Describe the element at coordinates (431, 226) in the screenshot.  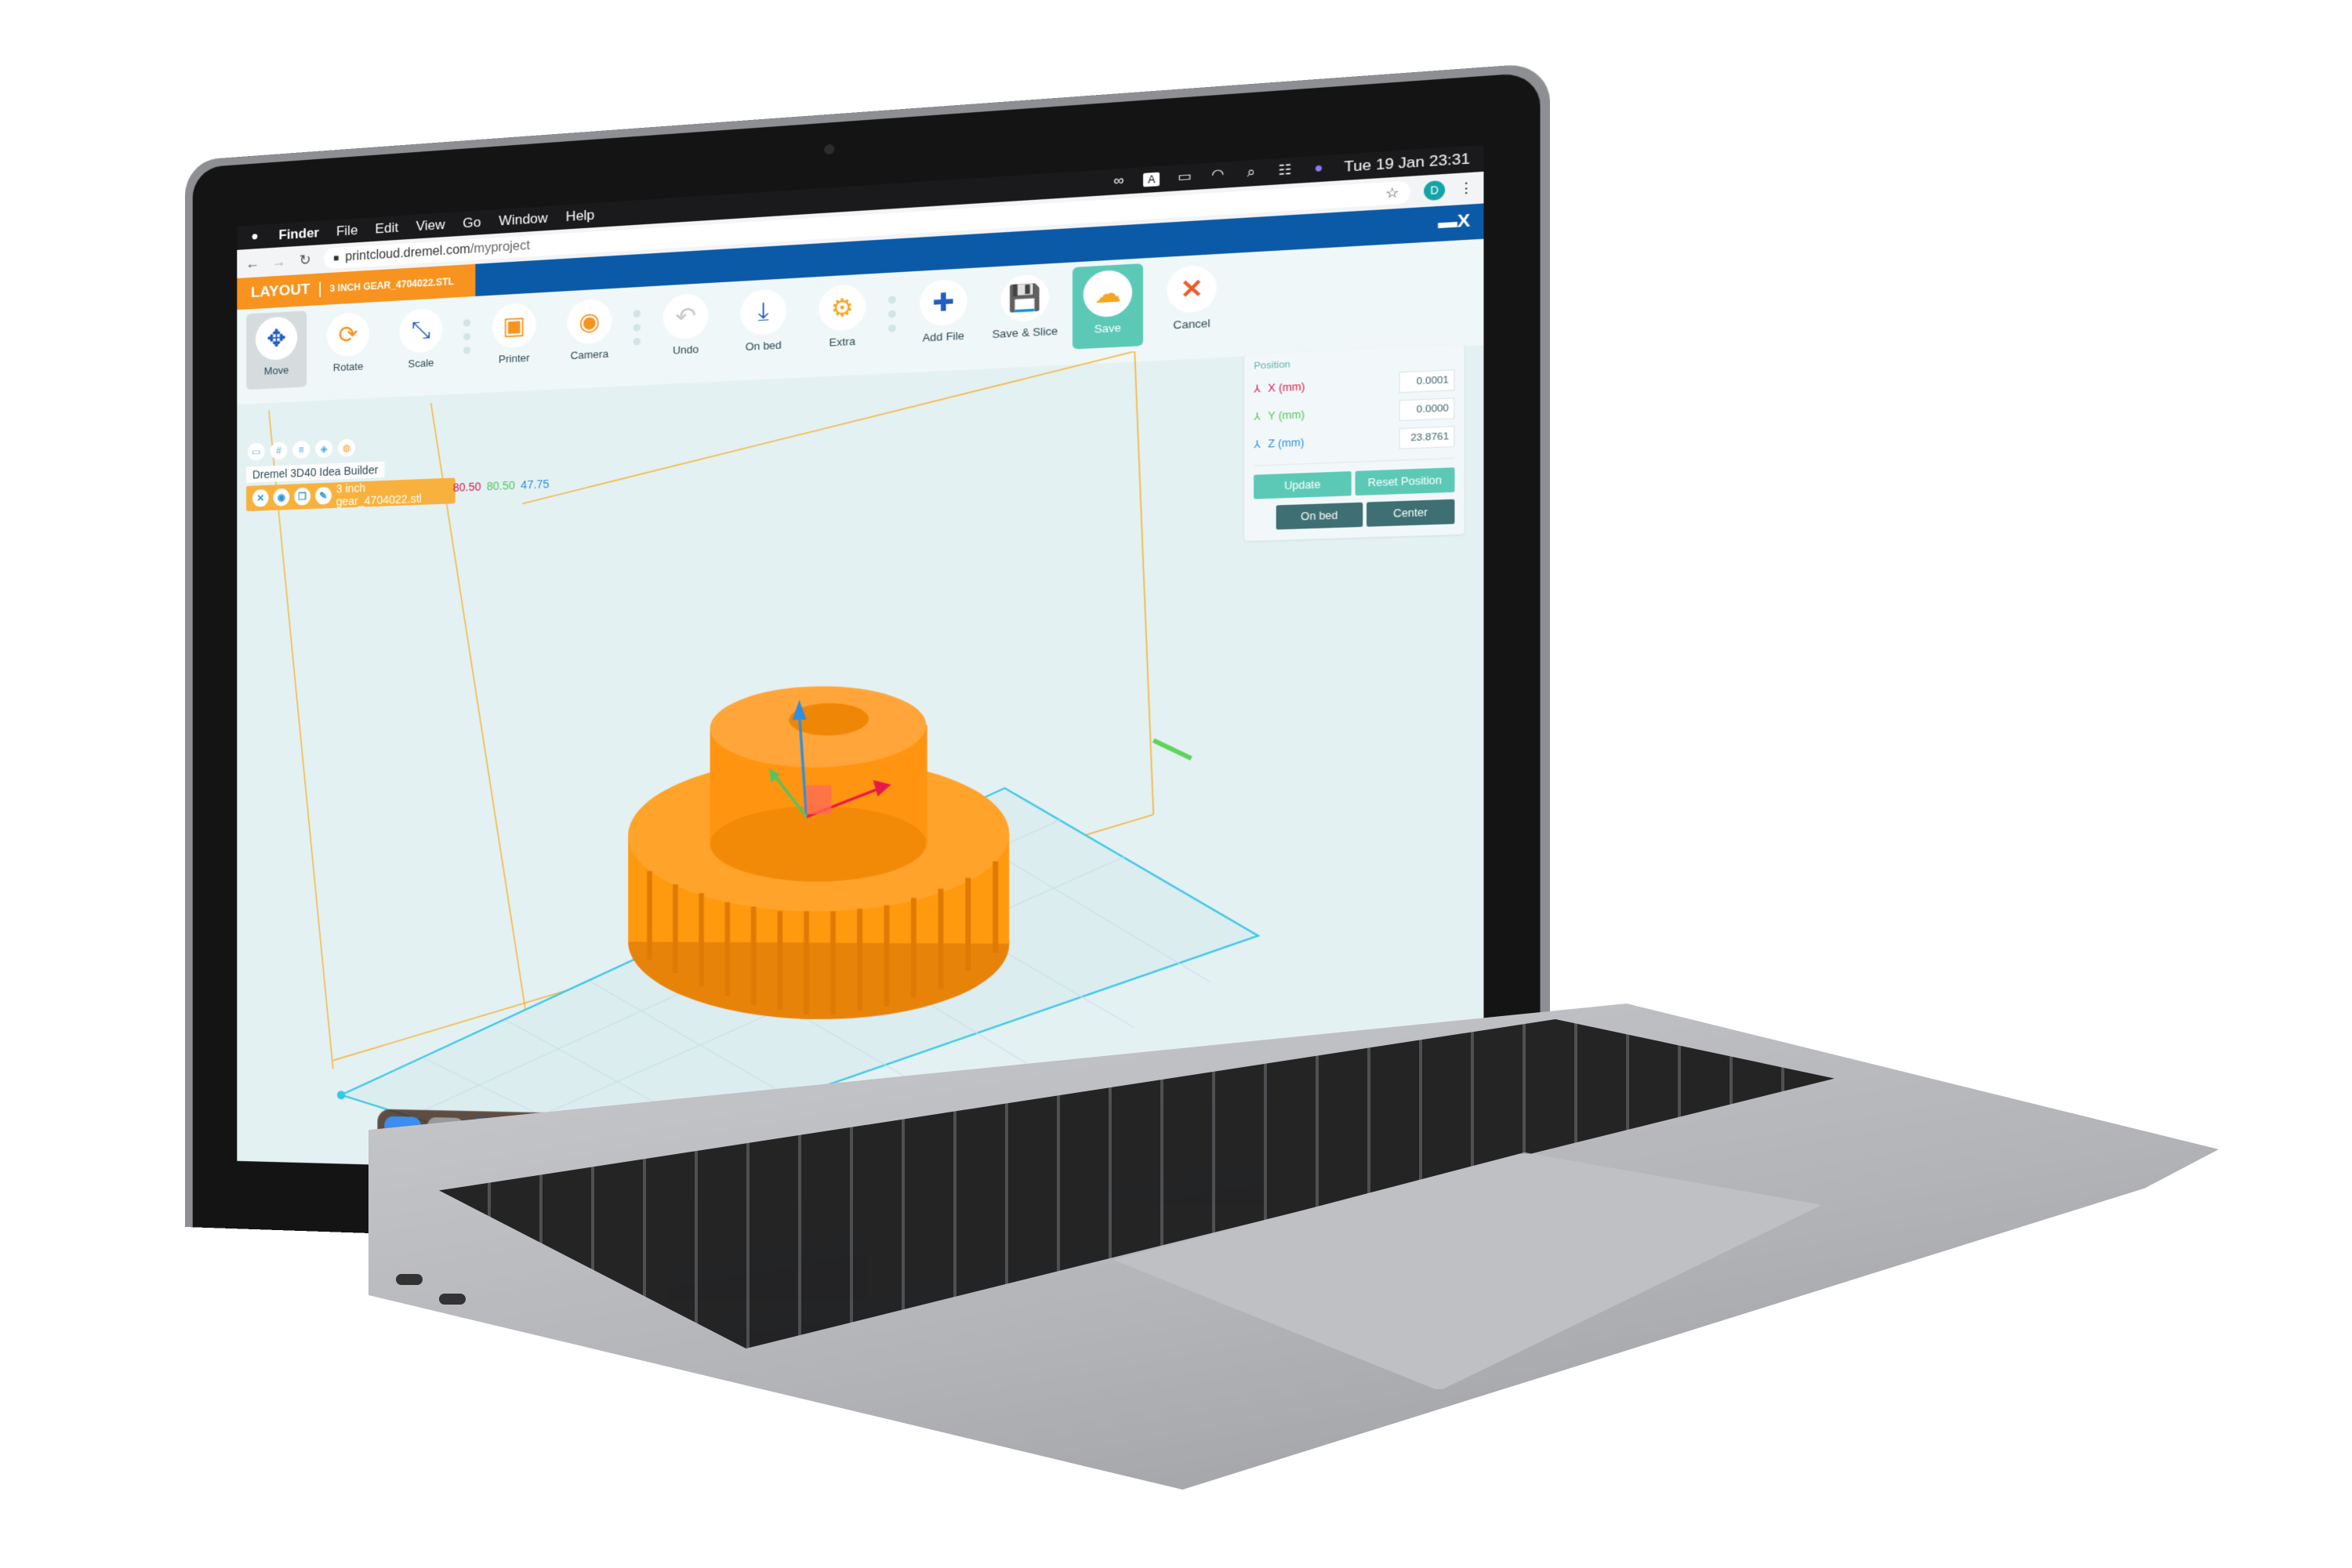
I see `menu-view: View` at that location.